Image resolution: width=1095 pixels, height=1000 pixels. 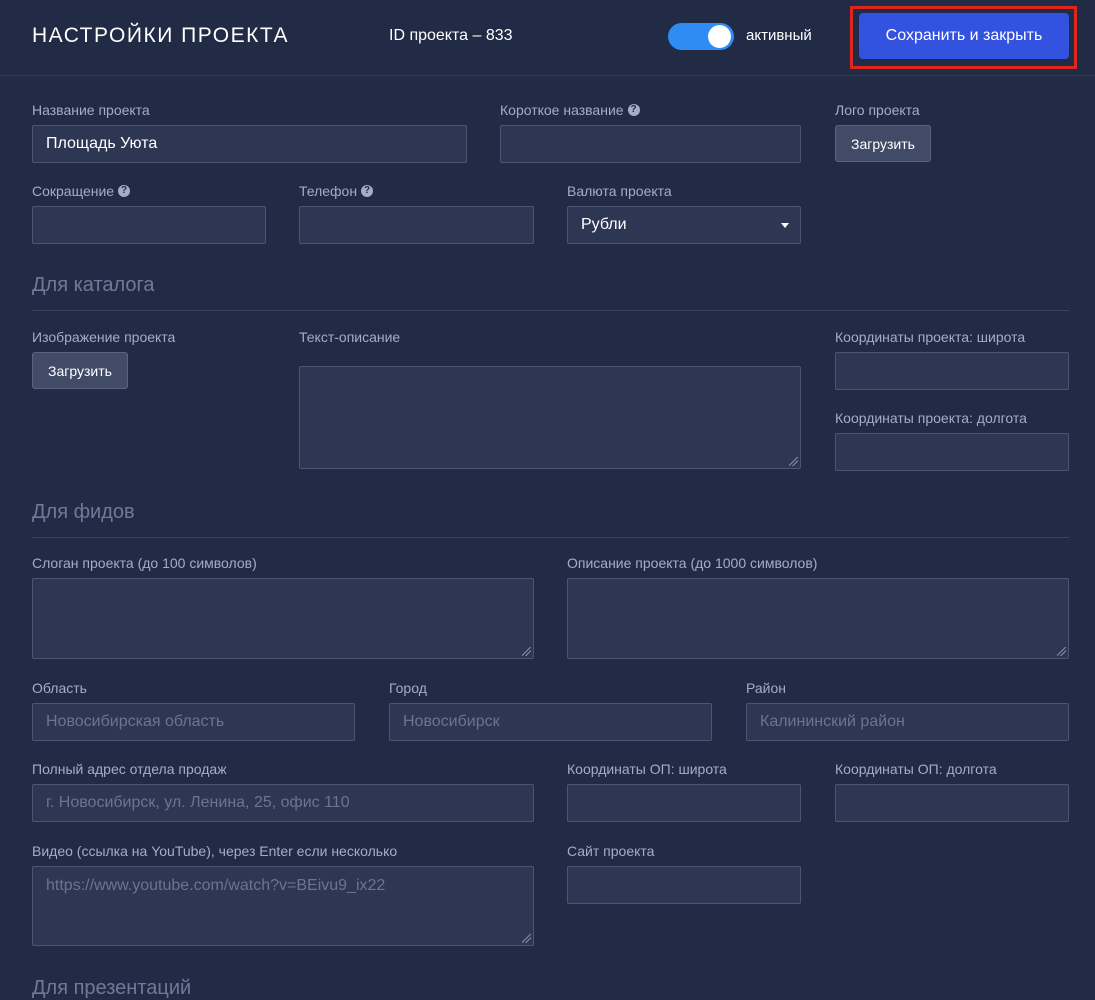 I want to click on active-toggle-label: активный, so click(x=779, y=35).